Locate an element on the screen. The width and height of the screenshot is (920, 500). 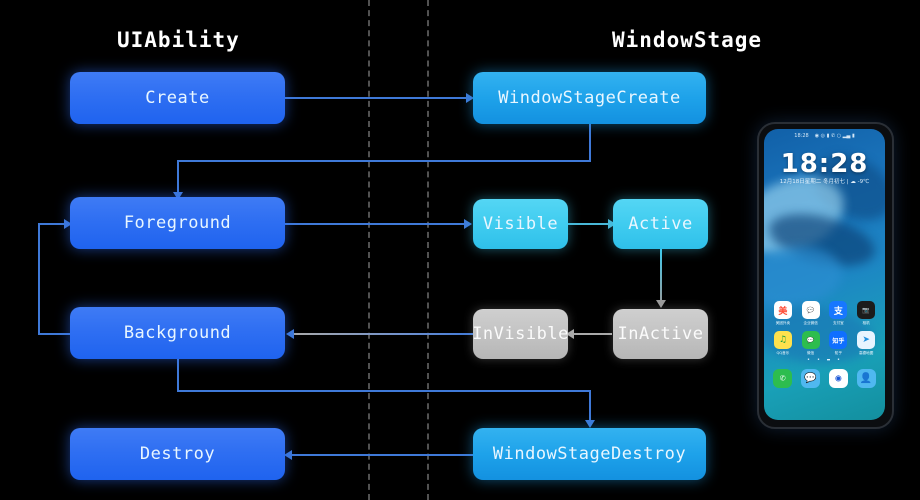
app-label: 美团外卖 is located at coordinates (783, 323).